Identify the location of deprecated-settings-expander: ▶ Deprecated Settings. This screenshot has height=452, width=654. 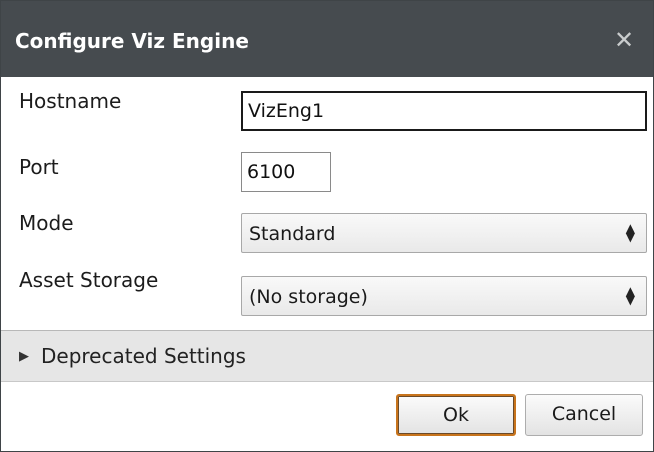
(327, 356).